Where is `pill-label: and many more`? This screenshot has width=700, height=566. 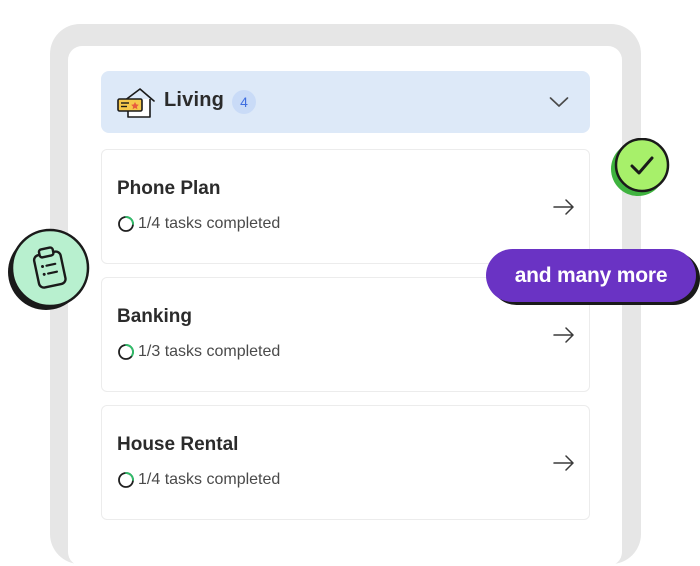 pill-label: and many more is located at coordinates (591, 275).